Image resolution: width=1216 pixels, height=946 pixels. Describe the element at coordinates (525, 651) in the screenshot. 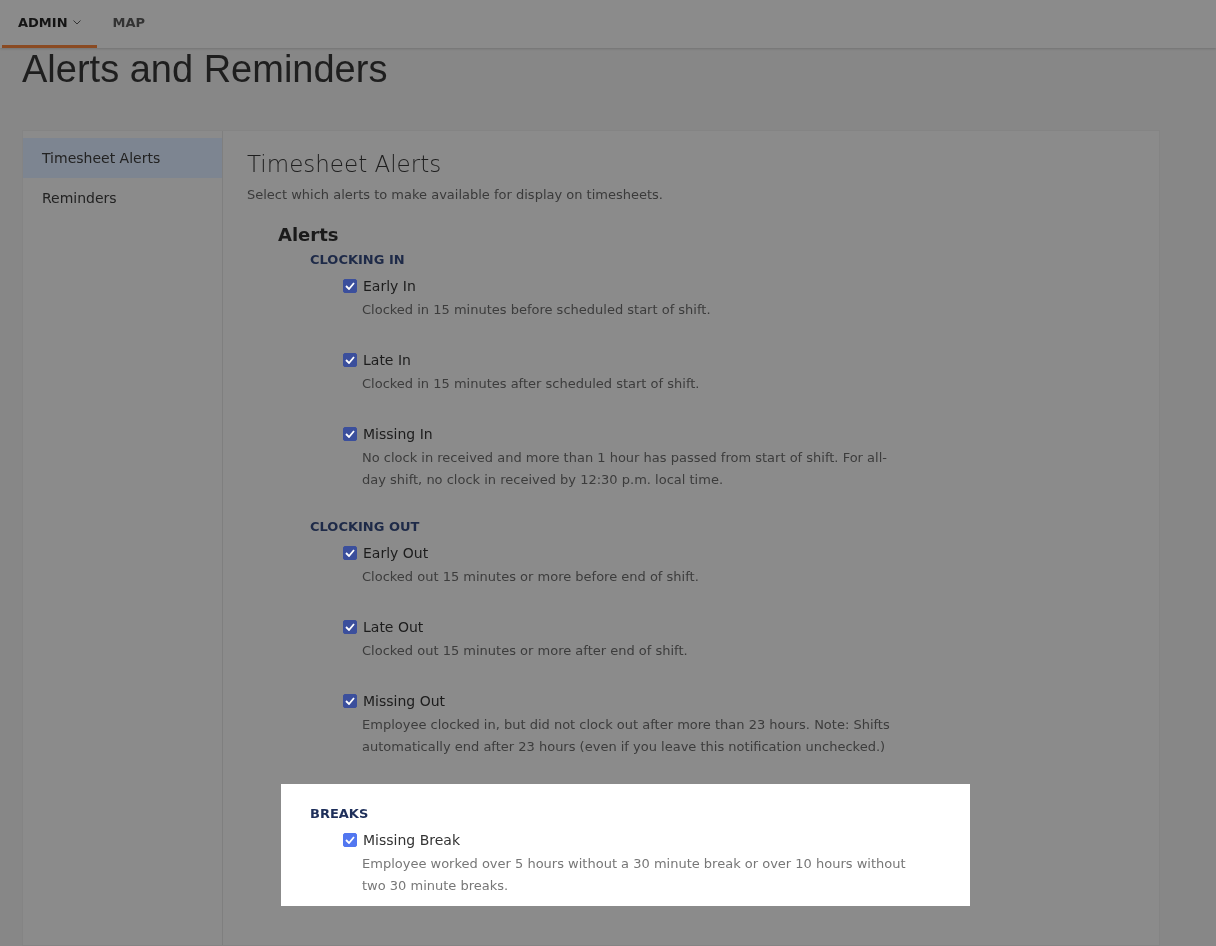

I see `alert-description: Clocked out 15 minutes or more after end of shift.` at that location.